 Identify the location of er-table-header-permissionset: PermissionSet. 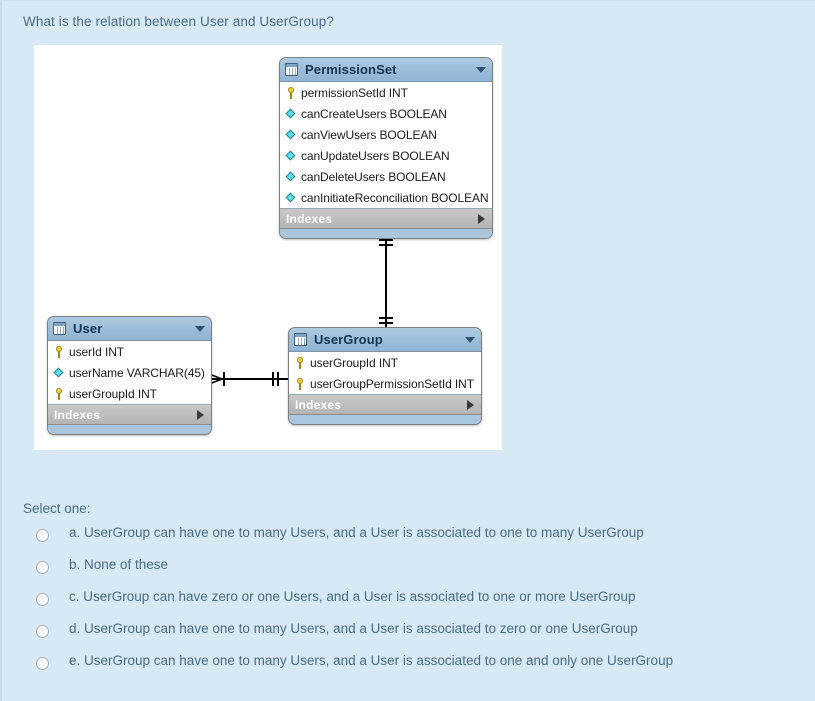
(386, 70).